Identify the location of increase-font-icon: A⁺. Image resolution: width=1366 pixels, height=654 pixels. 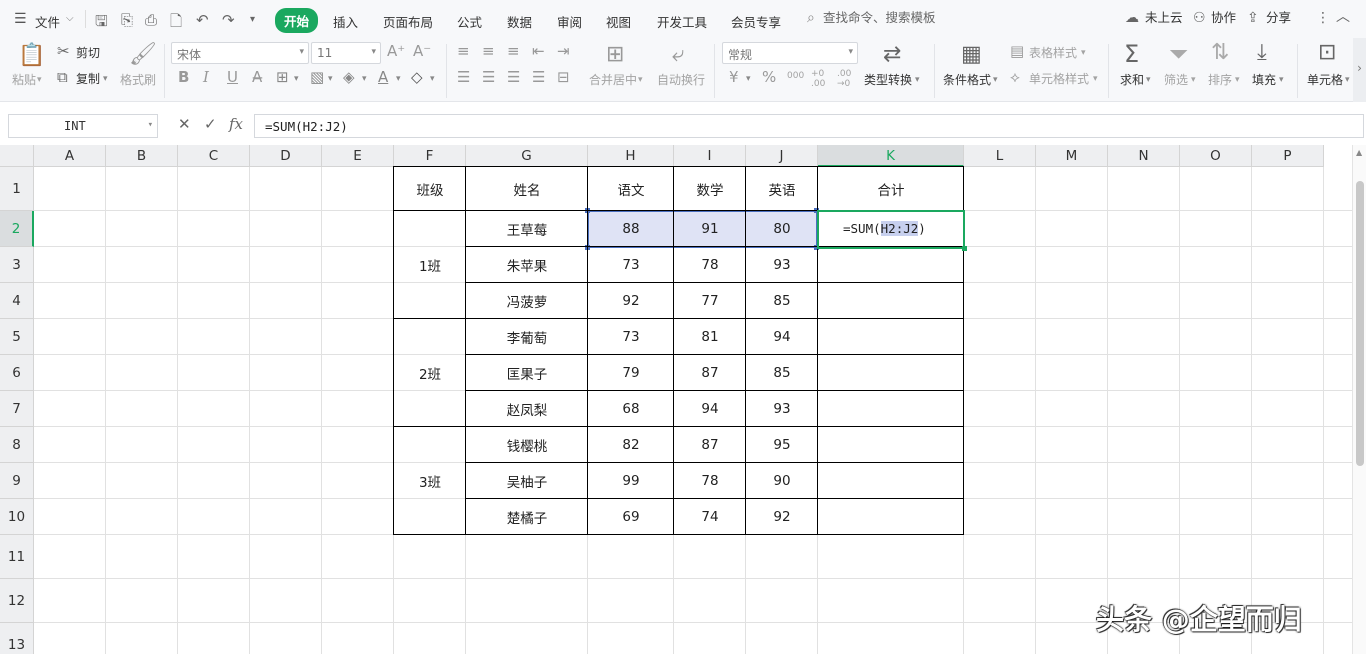
(396, 51).